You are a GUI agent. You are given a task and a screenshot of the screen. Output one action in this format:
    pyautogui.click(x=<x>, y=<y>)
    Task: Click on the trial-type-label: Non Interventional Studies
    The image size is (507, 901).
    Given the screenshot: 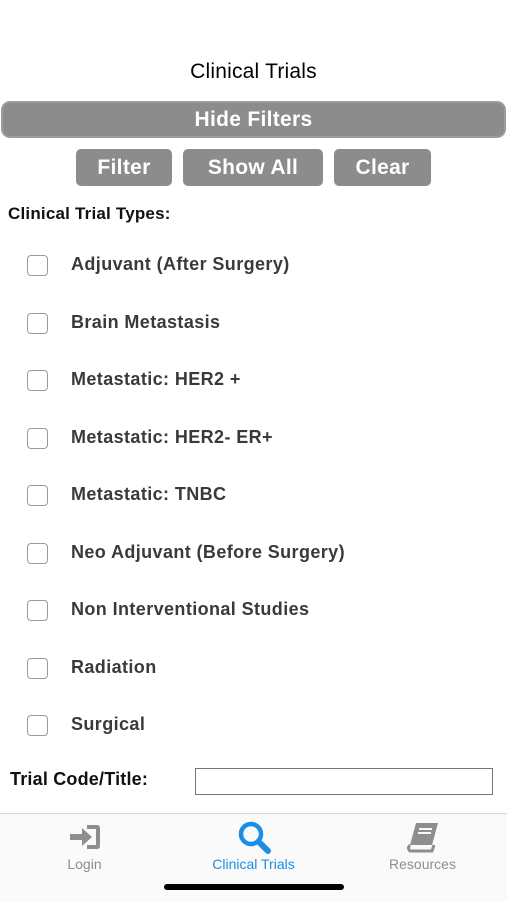 What is the action you would take?
    pyautogui.click(x=190, y=609)
    